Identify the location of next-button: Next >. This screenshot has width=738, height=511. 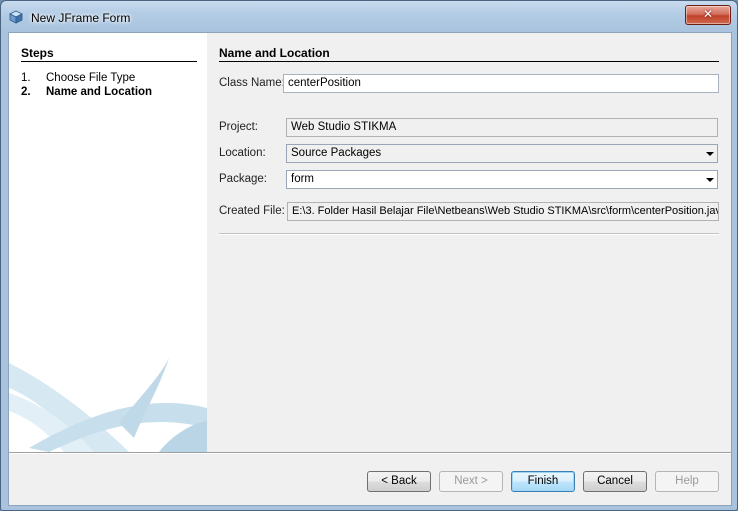
(471, 481).